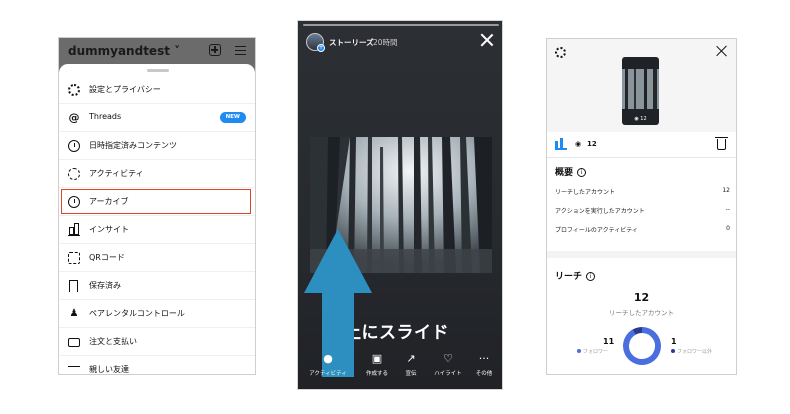 Image resolution: width=790 pixels, height=414 pixels. I want to click on activity-avatar-icon: ●, so click(328, 358).